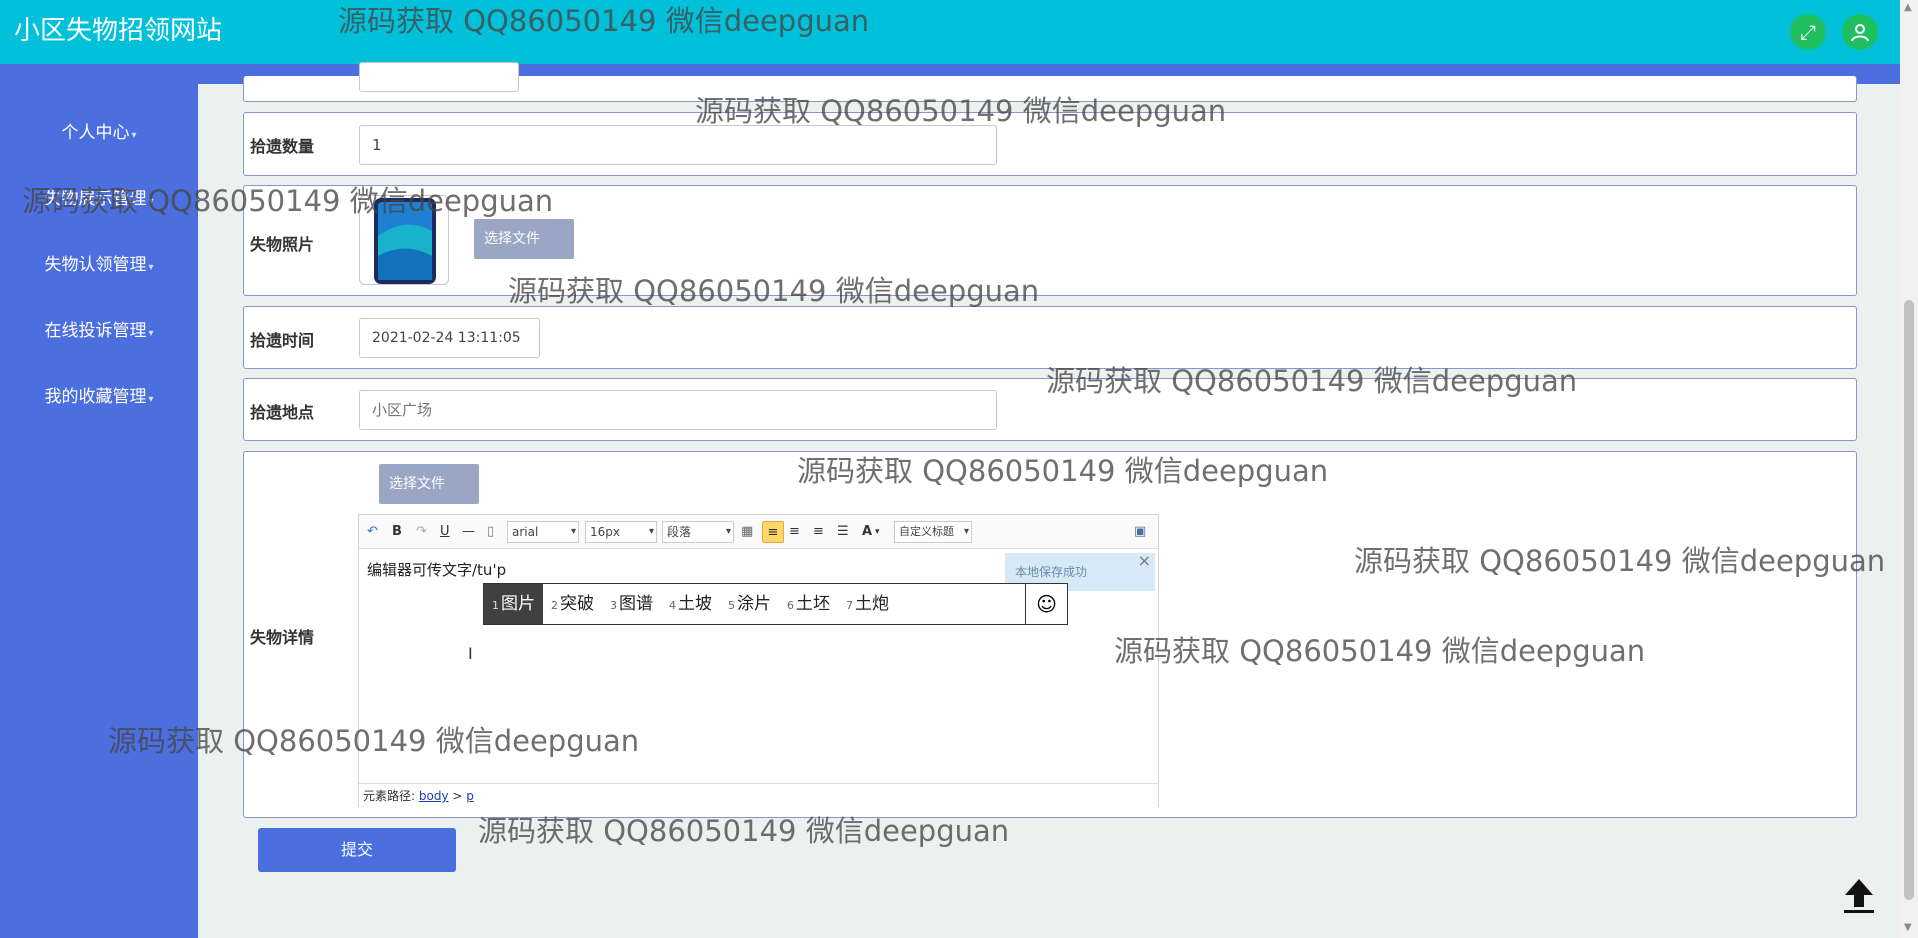 This screenshot has height=938, width=1918. I want to click on ime-candidate: 6 土坯, so click(808, 604).